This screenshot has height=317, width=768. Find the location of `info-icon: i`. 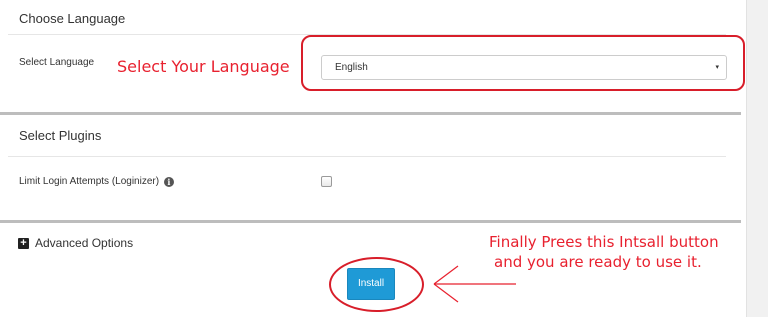

info-icon: i is located at coordinates (168, 182).